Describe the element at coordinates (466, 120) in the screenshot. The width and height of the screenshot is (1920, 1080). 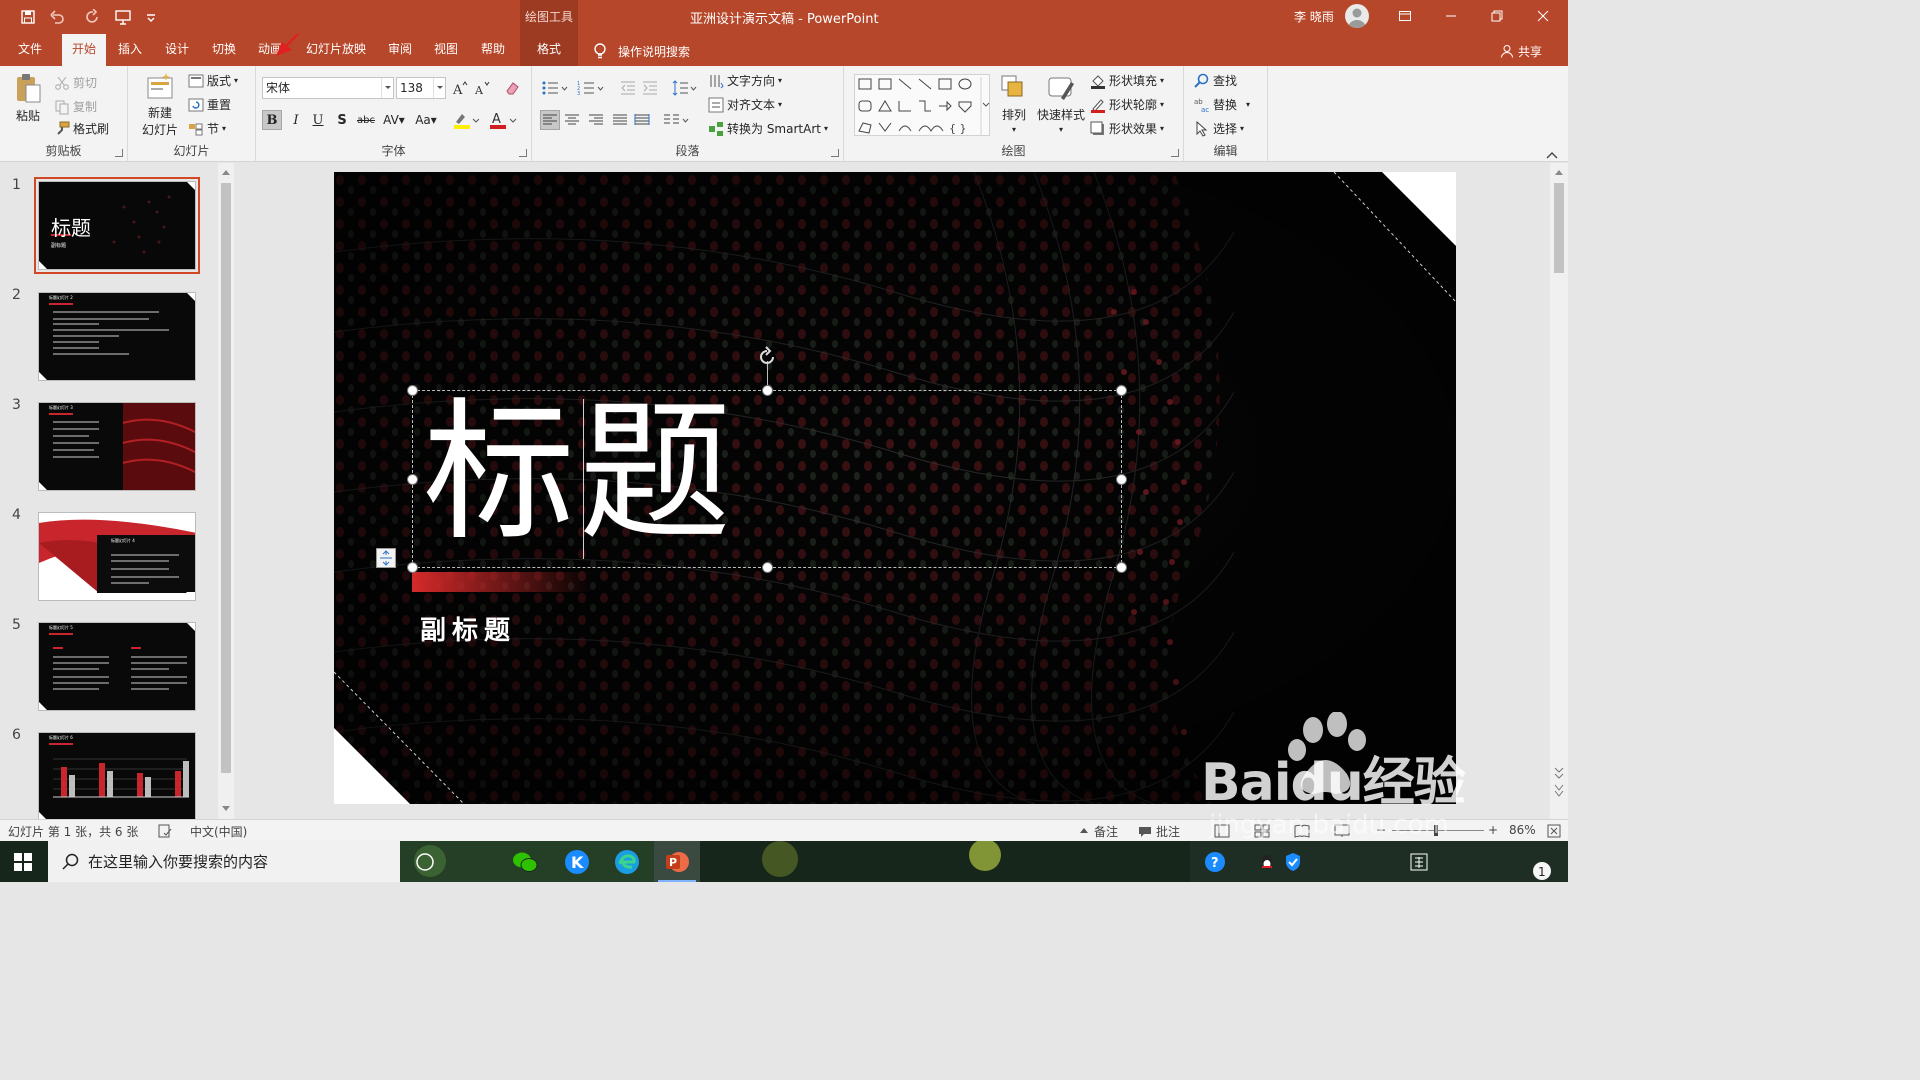
I see `highlight-color-button` at that location.